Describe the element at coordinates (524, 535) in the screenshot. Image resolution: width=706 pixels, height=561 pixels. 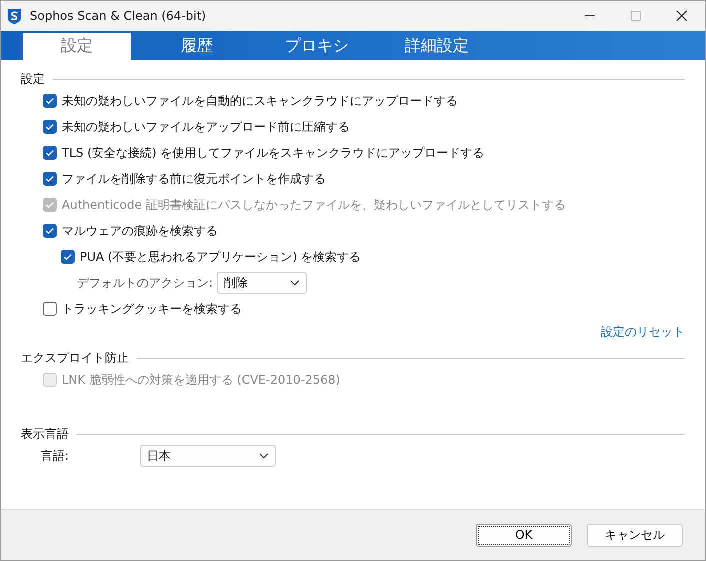
I see `ok-button: OK` at that location.